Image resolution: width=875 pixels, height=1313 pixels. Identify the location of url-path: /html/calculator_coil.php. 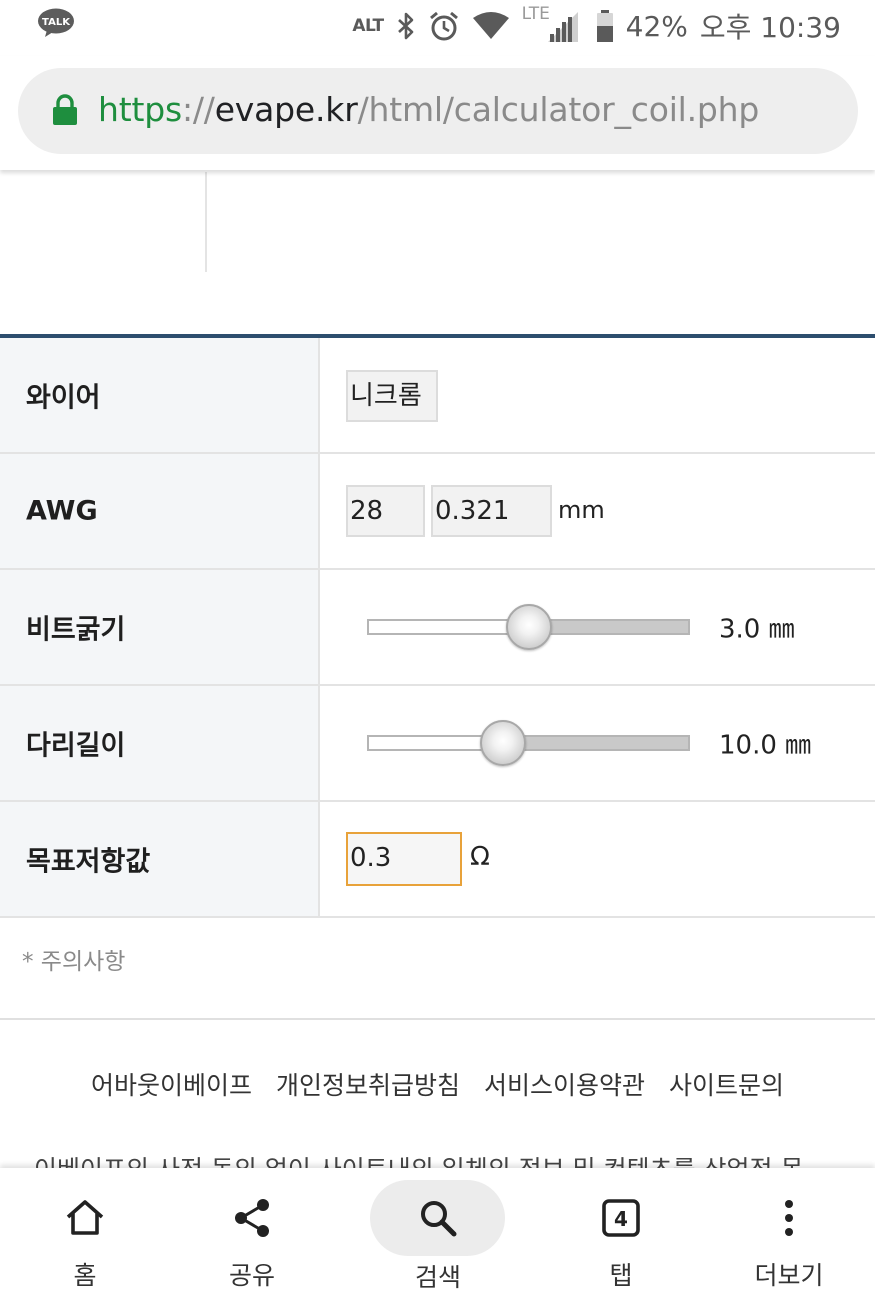
(558, 109).